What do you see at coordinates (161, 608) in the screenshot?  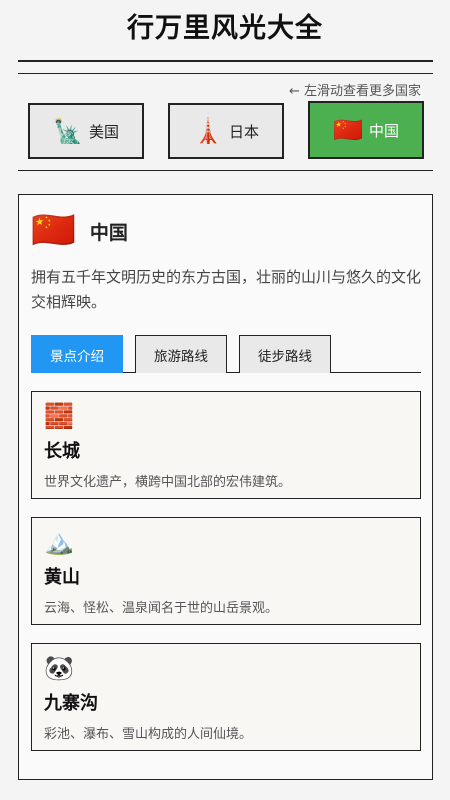 I see `spot-description: 云海、怪松、温泉闻名于世的山岳景观。` at bounding box center [161, 608].